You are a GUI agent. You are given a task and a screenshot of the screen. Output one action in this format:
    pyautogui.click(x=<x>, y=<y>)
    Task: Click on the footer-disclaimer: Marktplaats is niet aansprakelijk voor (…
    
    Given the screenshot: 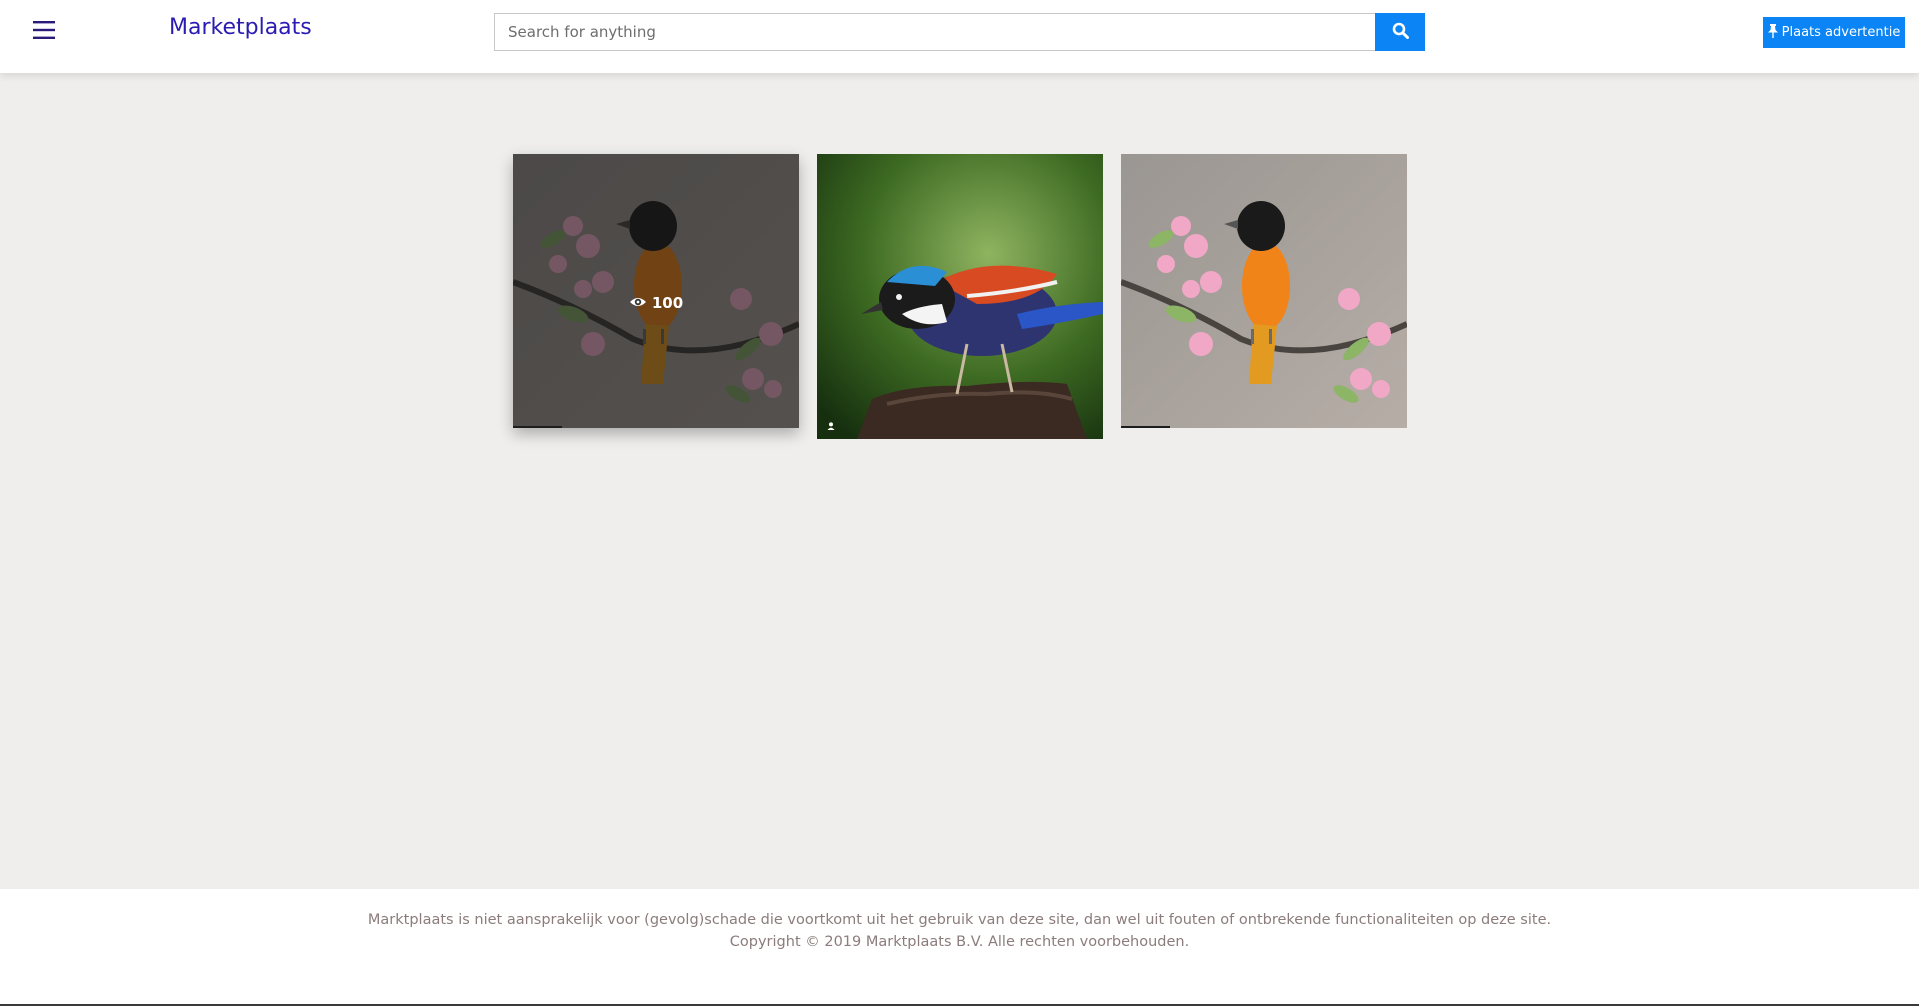 What is the action you would take?
    pyautogui.click(x=959, y=920)
    